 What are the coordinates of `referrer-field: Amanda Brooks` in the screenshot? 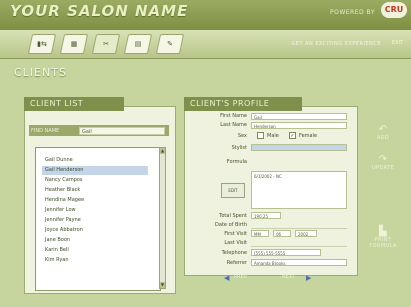 It's located at (299, 262).